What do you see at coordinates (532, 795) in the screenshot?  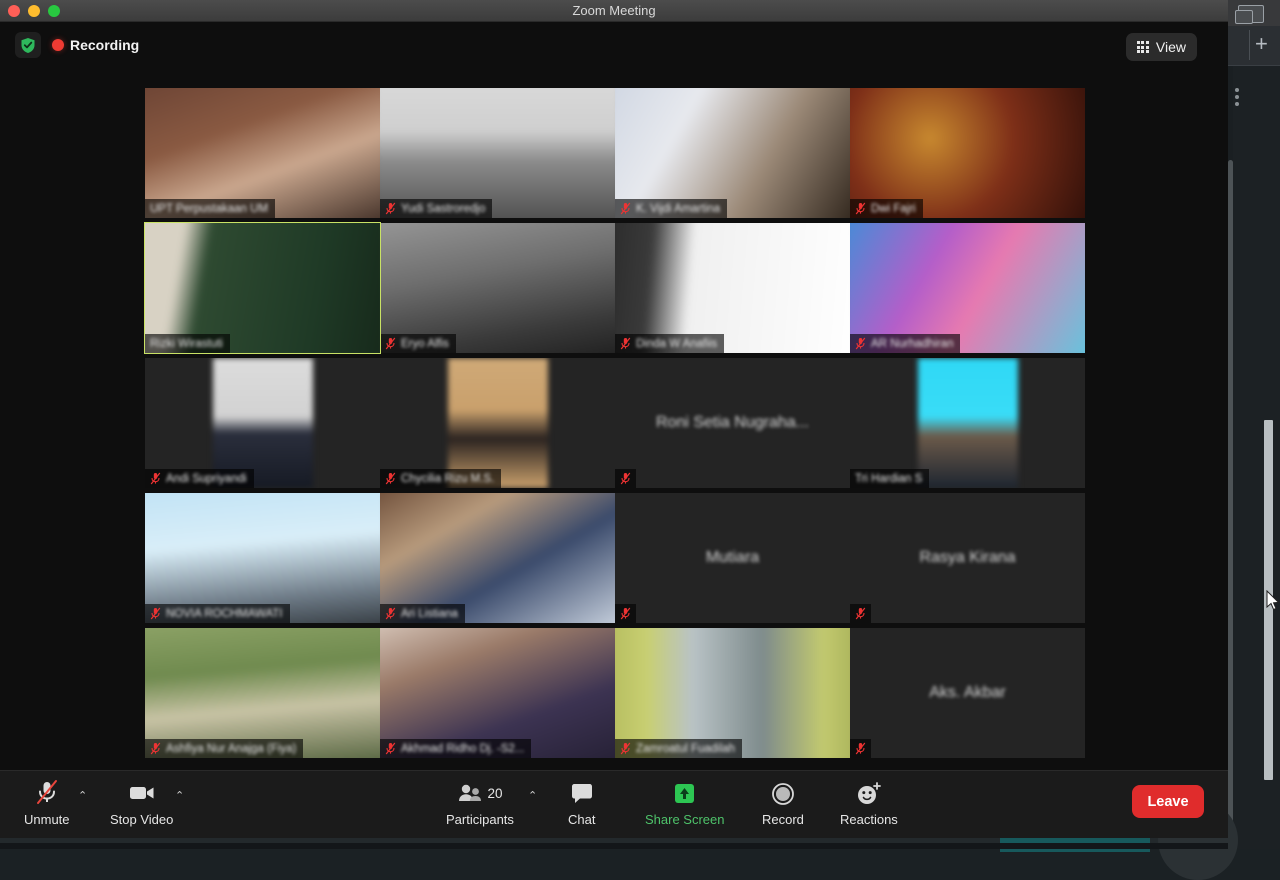 I see `participants-options-caret: ⌃` at bounding box center [532, 795].